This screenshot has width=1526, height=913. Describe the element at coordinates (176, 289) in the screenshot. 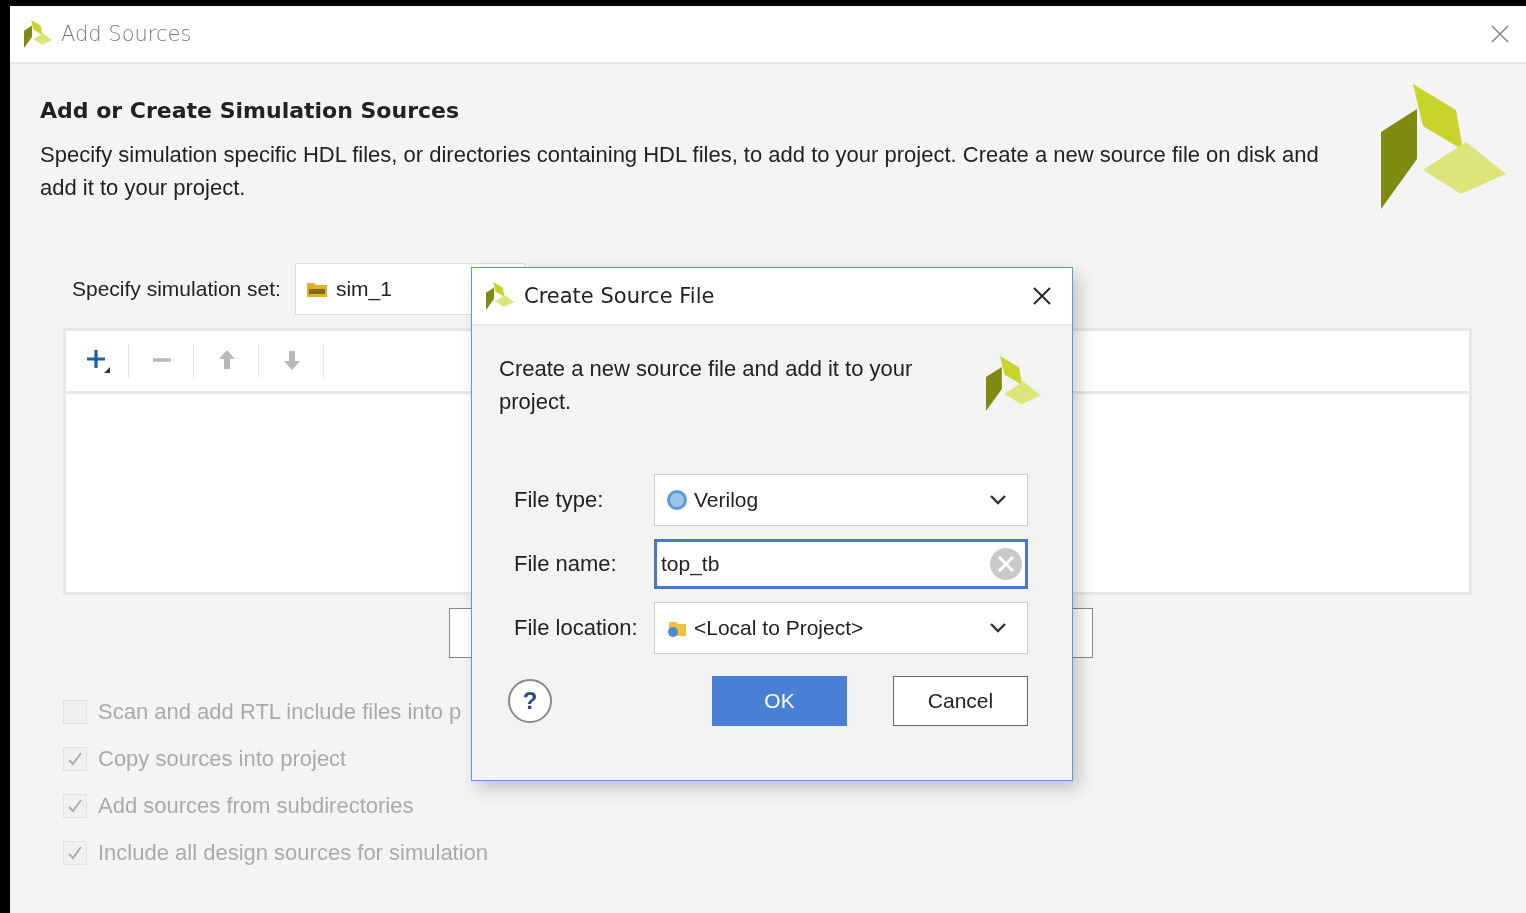

I see `field-label: Specify simulation set:` at that location.